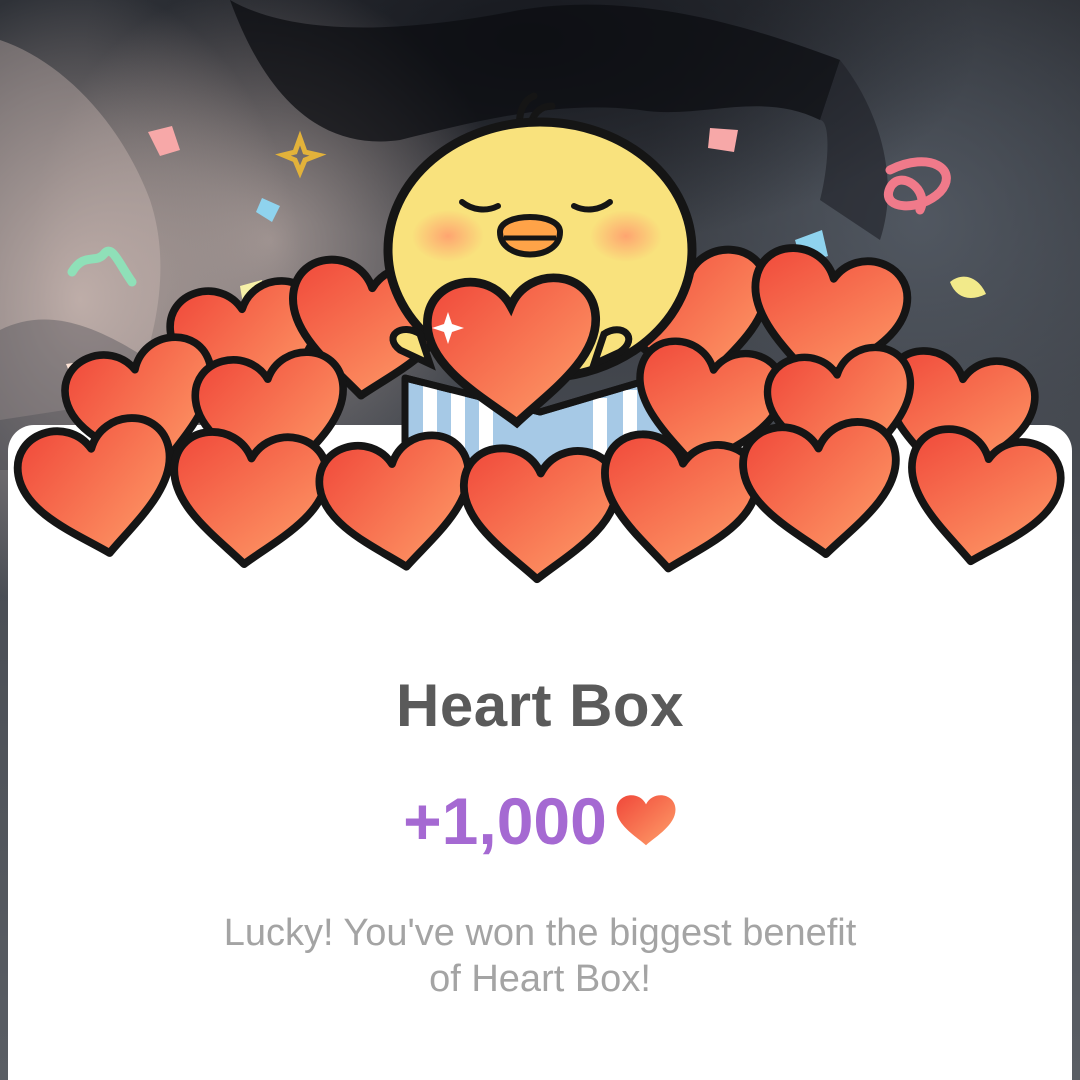  Describe the element at coordinates (540, 933) in the screenshot. I see `result-message-line-1: Lucky! You've won the biggest benefit` at that location.